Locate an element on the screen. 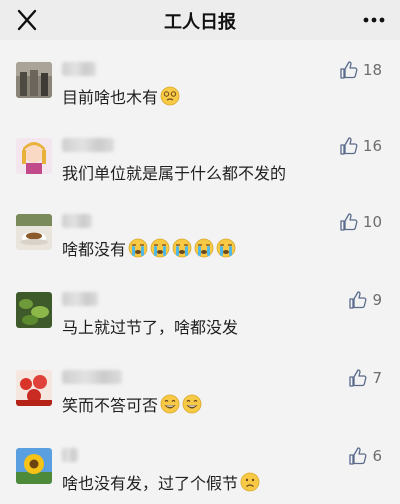 The image size is (400, 504). like-count: 16 is located at coordinates (372, 146).